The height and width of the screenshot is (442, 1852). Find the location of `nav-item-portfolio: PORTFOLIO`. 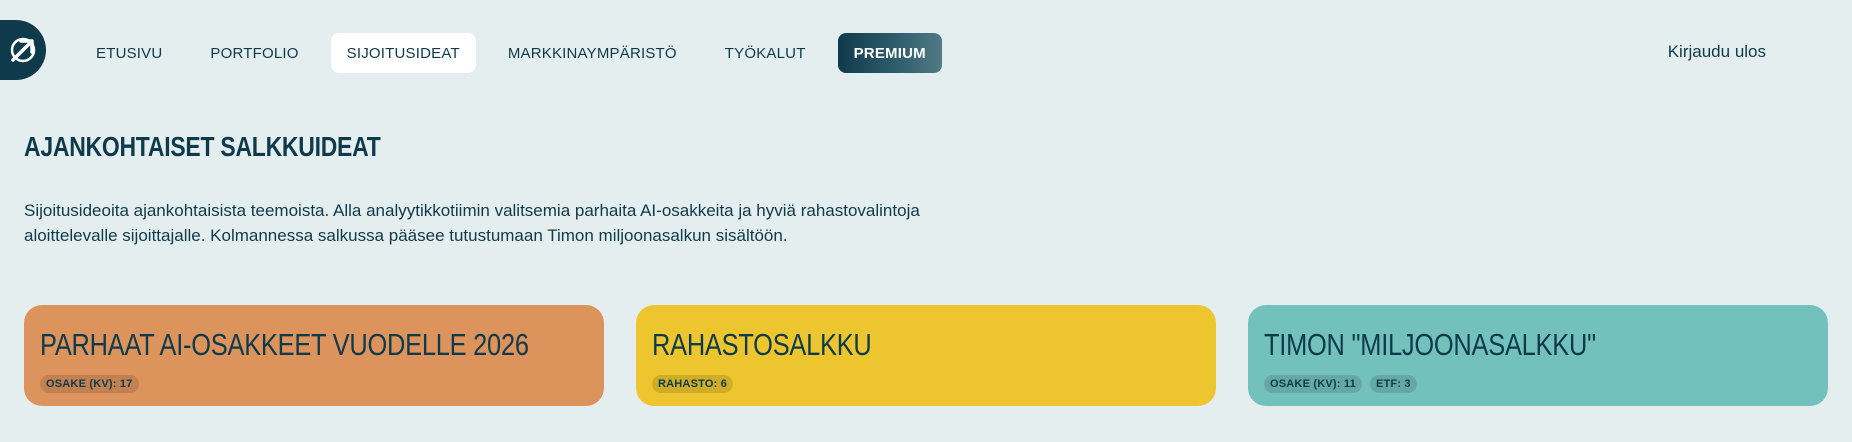

nav-item-portfolio: PORTFOLIO is located at coordinates (254, 53).